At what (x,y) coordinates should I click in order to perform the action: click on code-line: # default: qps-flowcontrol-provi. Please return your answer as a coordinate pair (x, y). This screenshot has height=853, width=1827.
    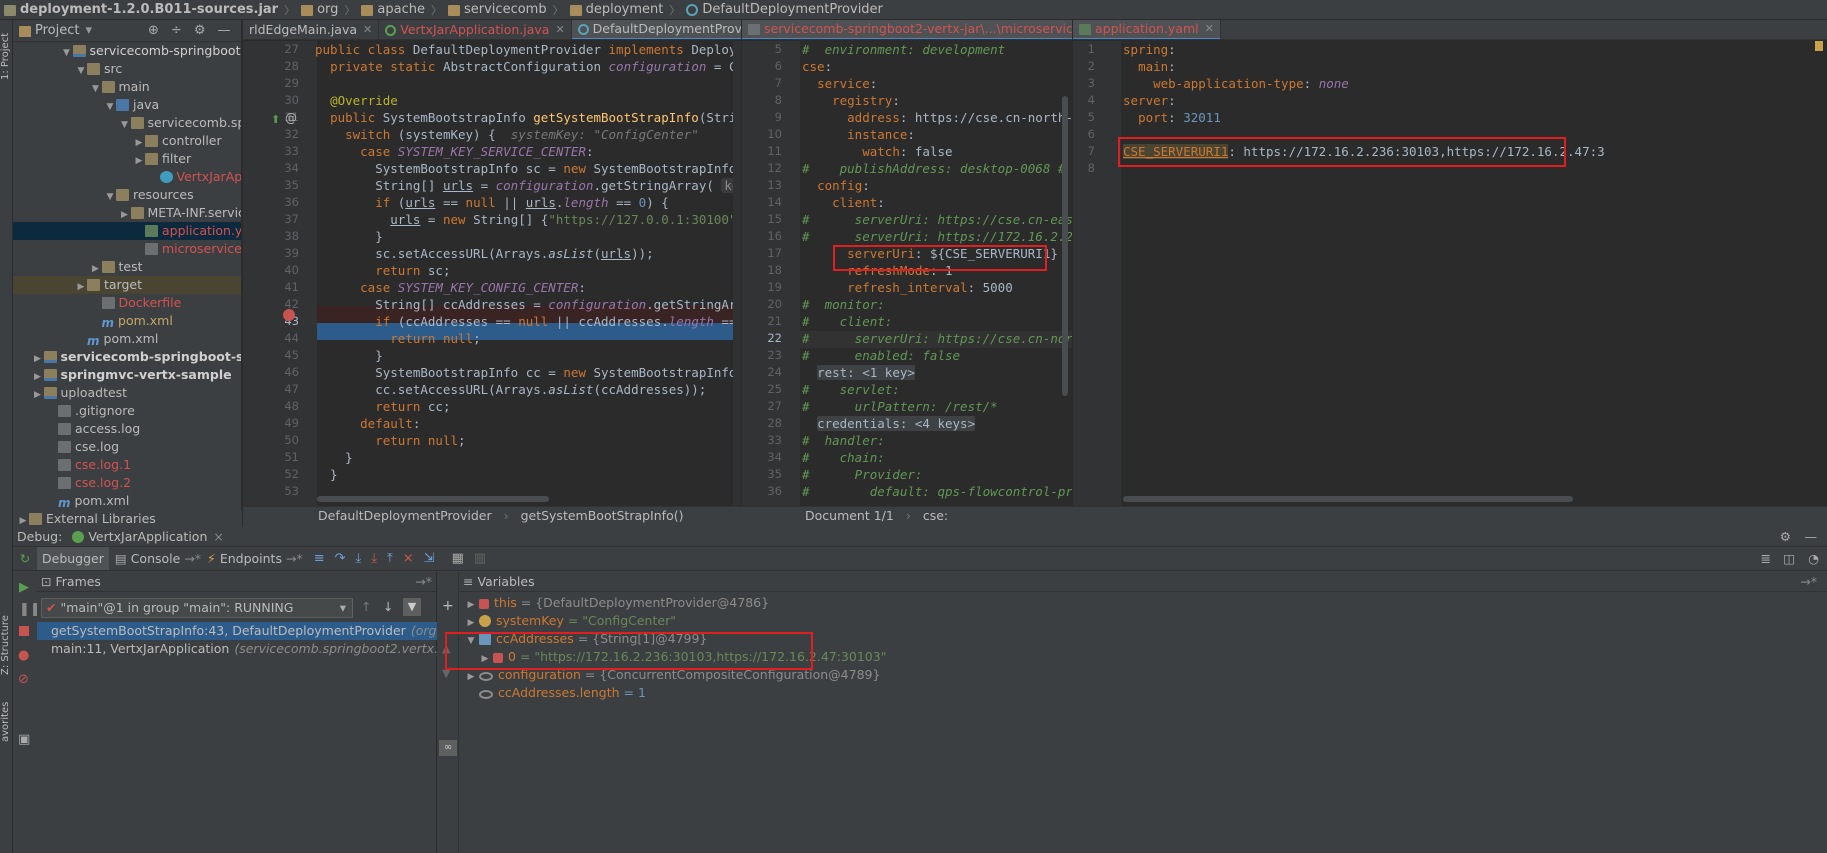
    Looking at the image, I should click on (937, 491).